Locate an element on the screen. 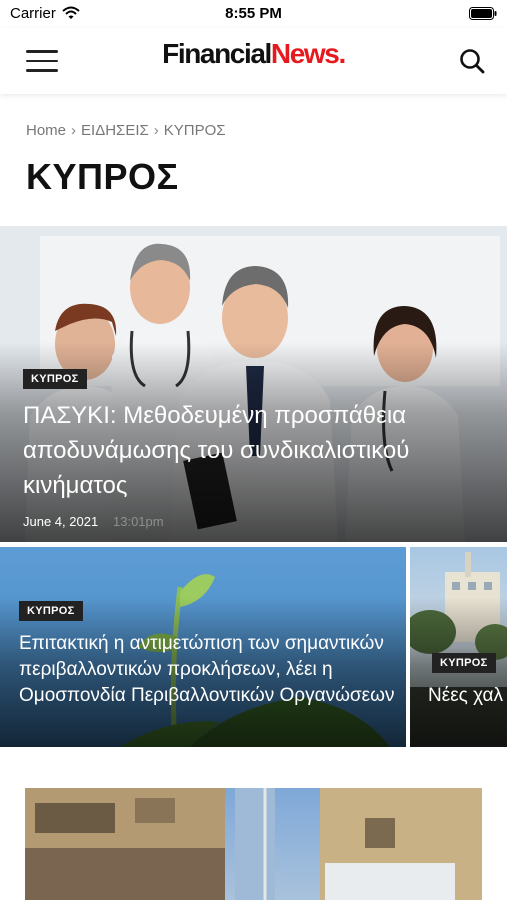 The height and width of the screenshot is (900, 507). article-image is located at coordinates (253, 844).